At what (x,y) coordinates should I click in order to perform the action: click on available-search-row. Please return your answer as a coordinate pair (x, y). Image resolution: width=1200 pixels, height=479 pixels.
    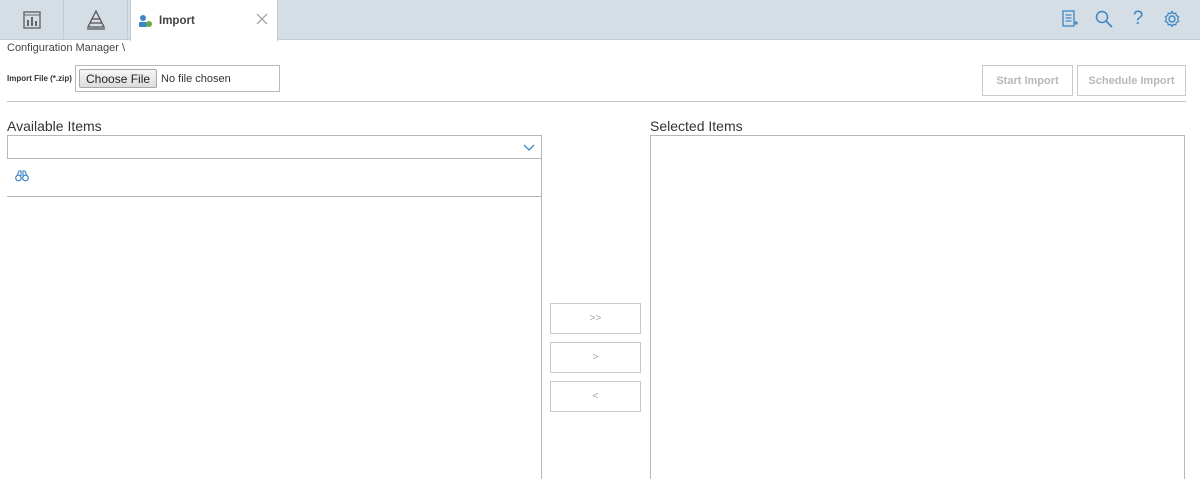
    Looking at the image, I should click on (274, 178).